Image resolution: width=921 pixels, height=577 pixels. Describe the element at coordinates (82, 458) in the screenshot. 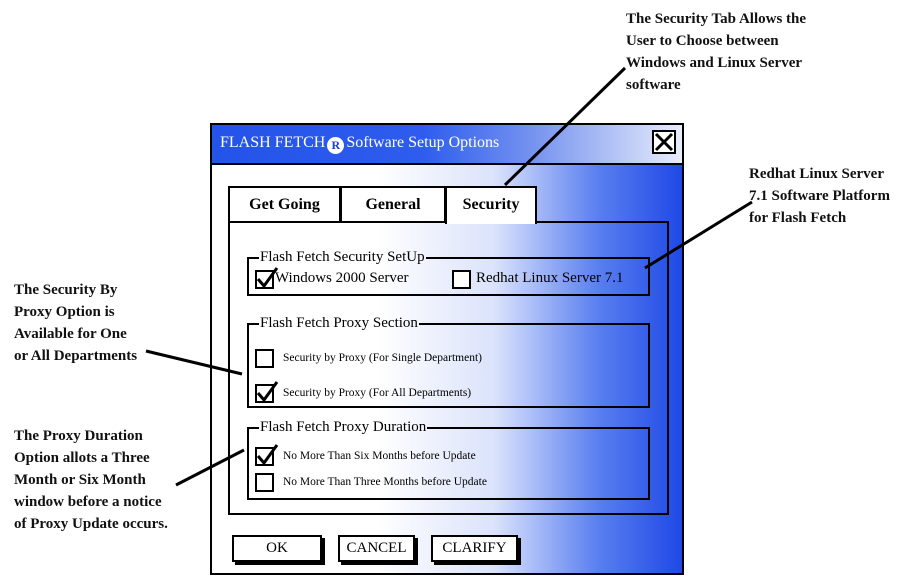

I see `callout-line: Option allots a Three` at that location.